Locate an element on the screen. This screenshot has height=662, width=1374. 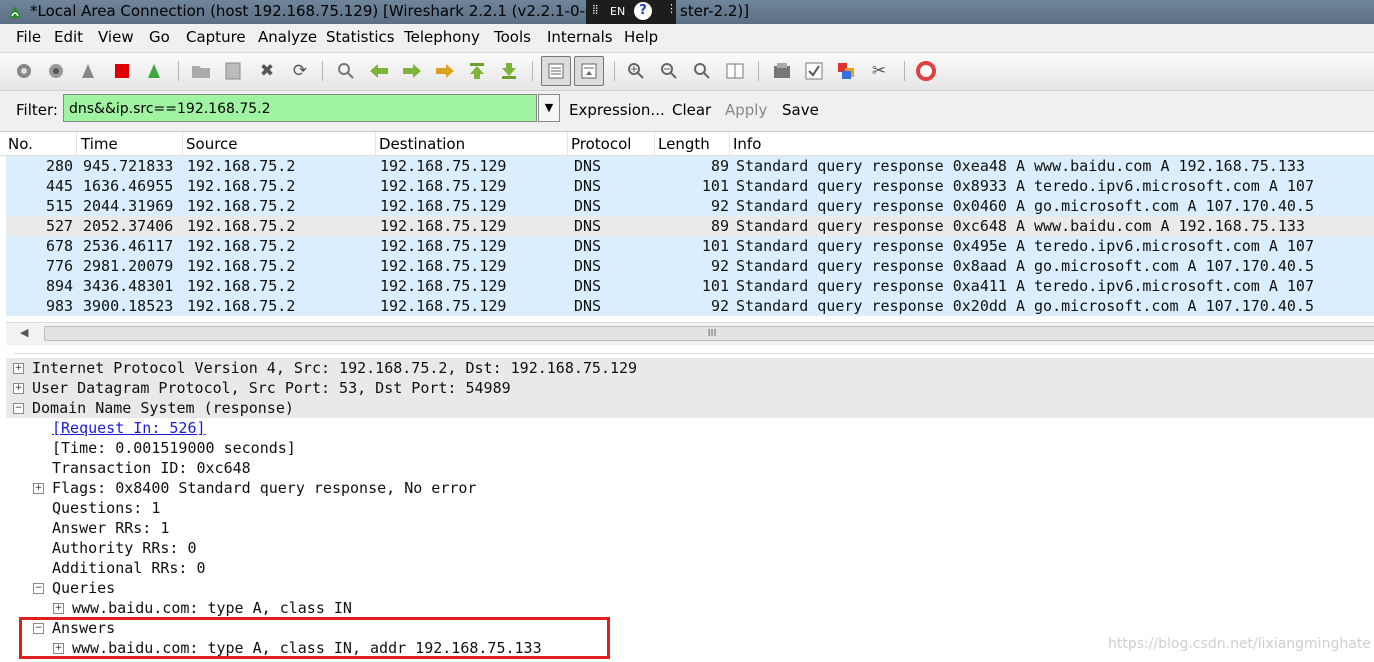
preferences-icon: ✂ is located at coordinates (879, 71).